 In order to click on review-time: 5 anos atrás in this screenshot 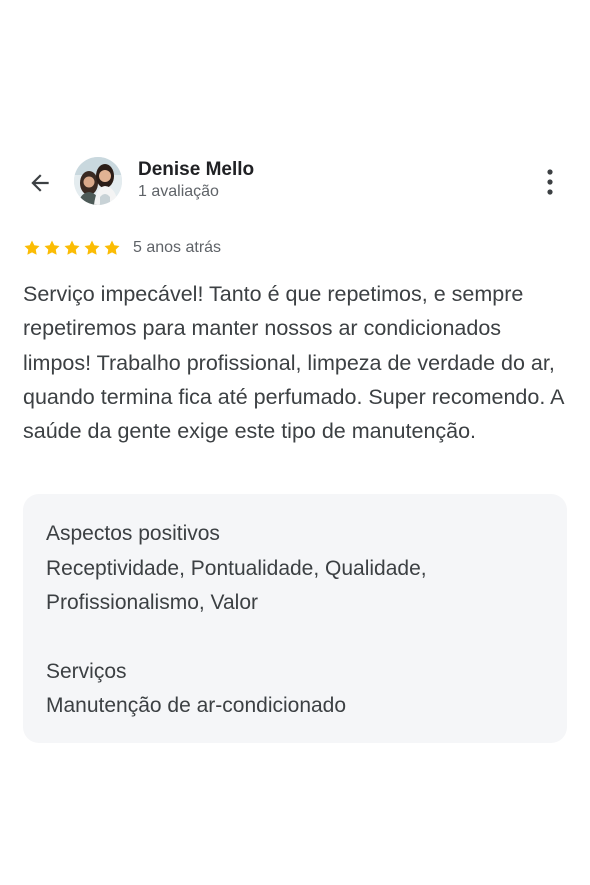, I will do `click(177, 247)`.